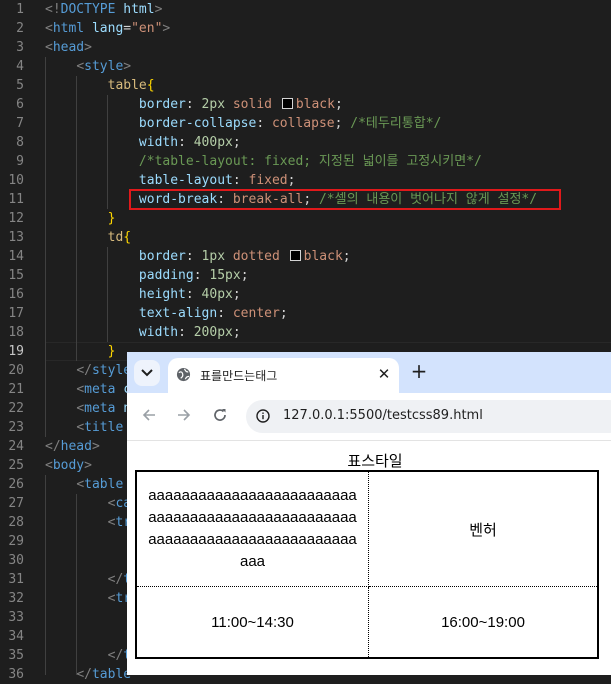 The width and height of the screenshot is (611, 684). Describe the element at coordinates (305, 275) in the screenshot. I see `code-line: 15 padding: 15px;` at that location.